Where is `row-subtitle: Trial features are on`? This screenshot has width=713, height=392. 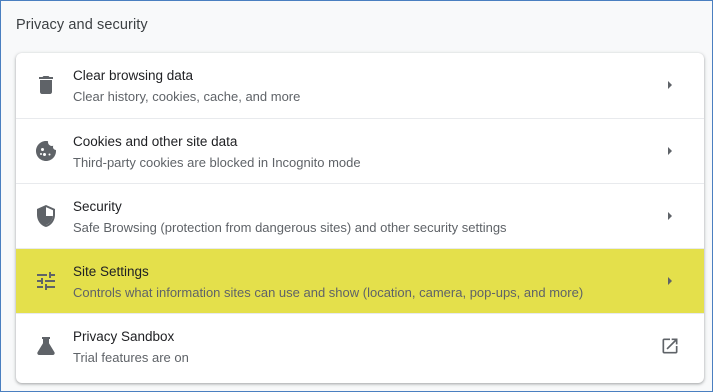 row-subtitle: Trial features are on is located at coordinates (131, 357).